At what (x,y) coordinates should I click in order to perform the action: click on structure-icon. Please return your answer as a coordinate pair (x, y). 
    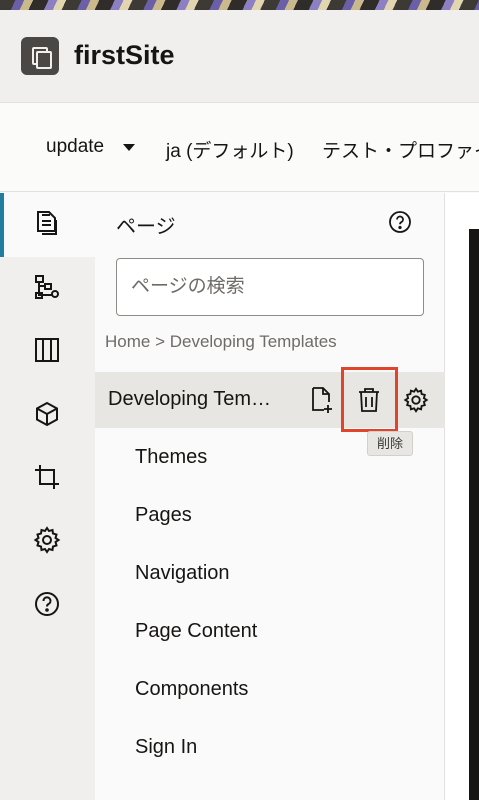
    Looking at the image, I should click on (47, 287).